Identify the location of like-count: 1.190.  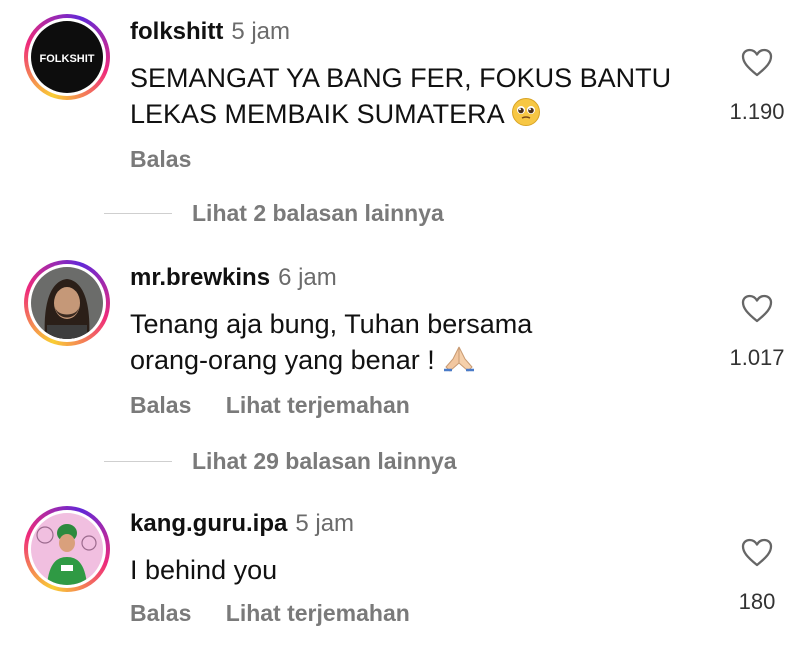
(757, 111).